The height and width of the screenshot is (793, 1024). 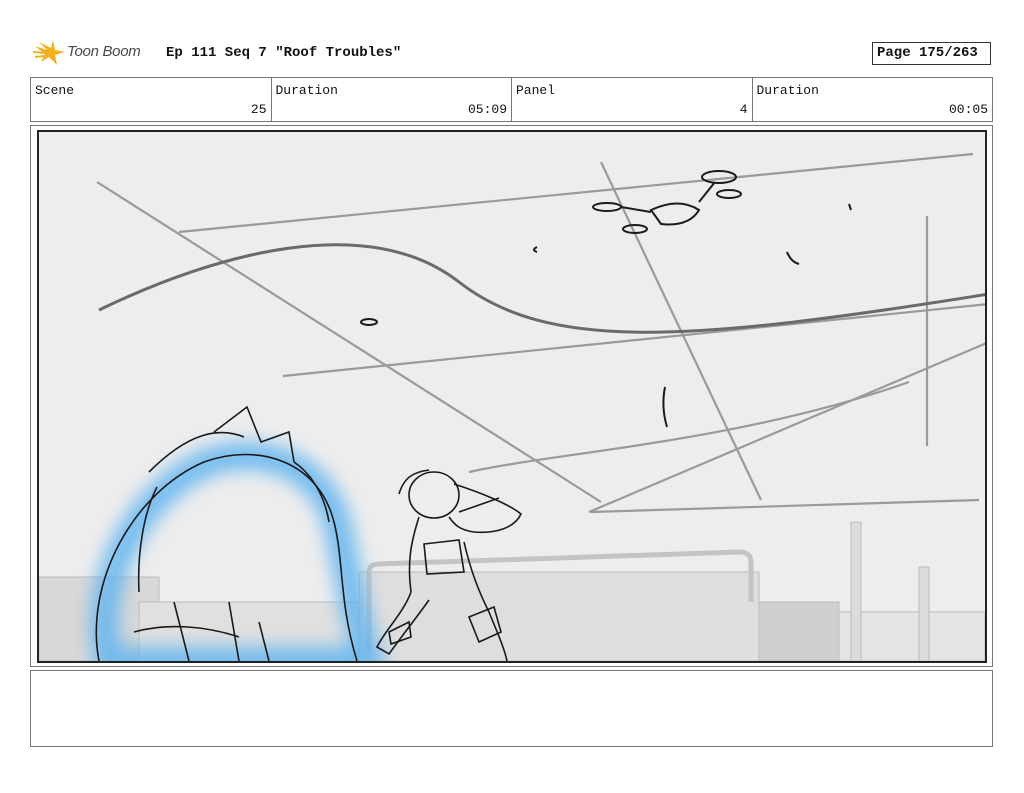 What do you see at coordinates (968, 109) in the screenshot?
I see `panel-duration-value: 00:05` at bounding box center [968, 109].